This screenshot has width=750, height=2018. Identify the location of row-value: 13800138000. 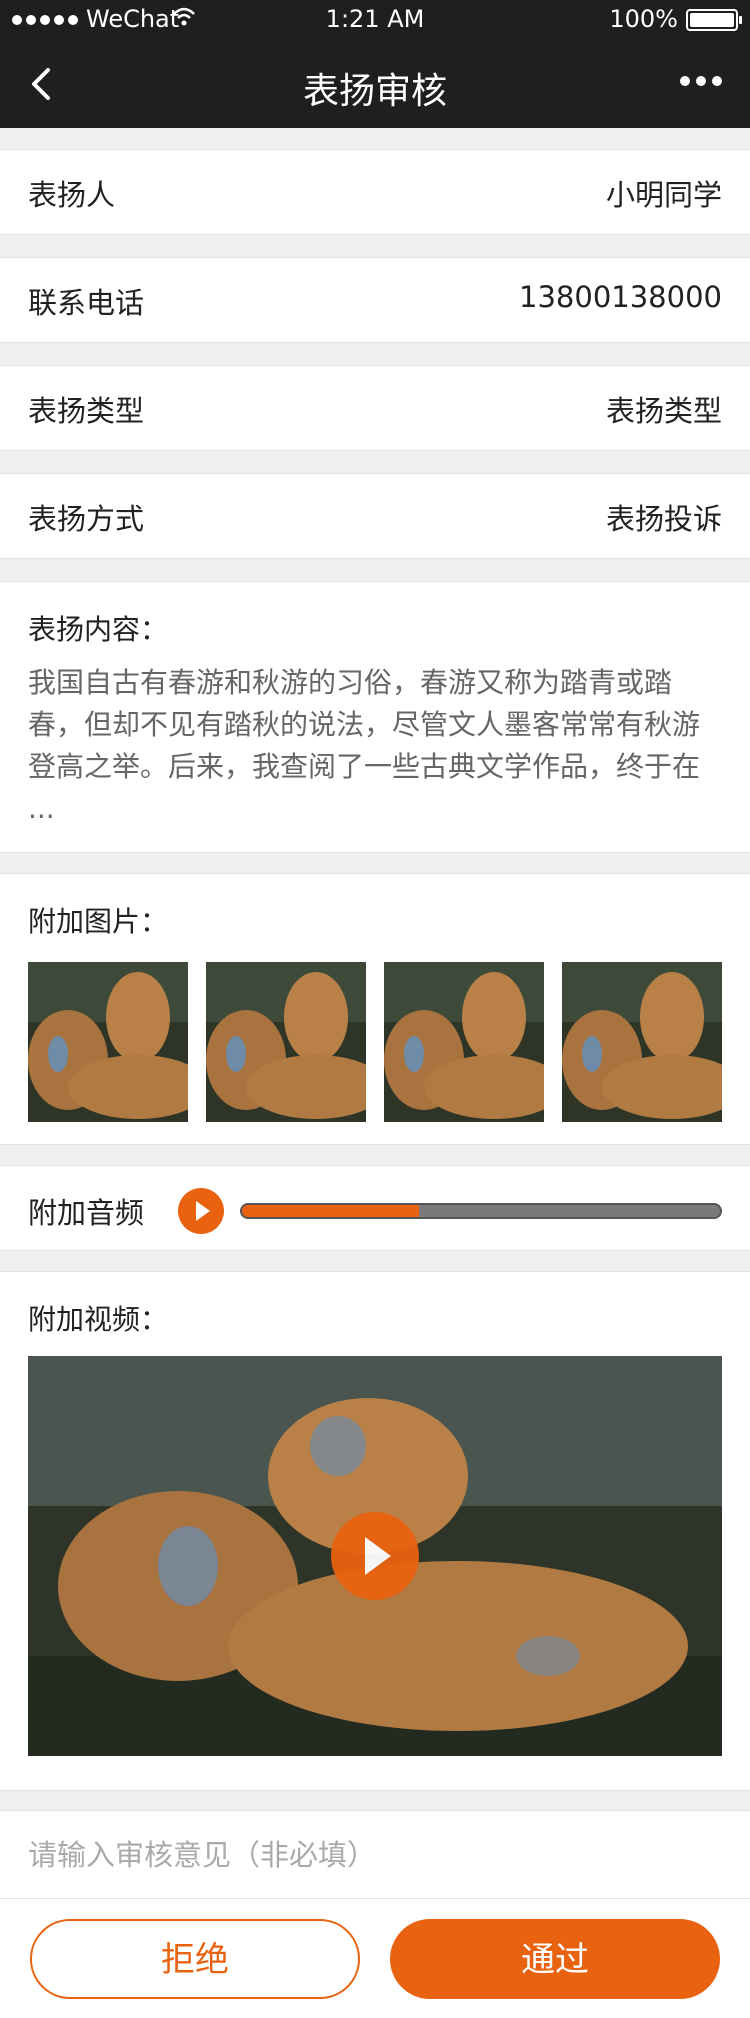
(620, 297).